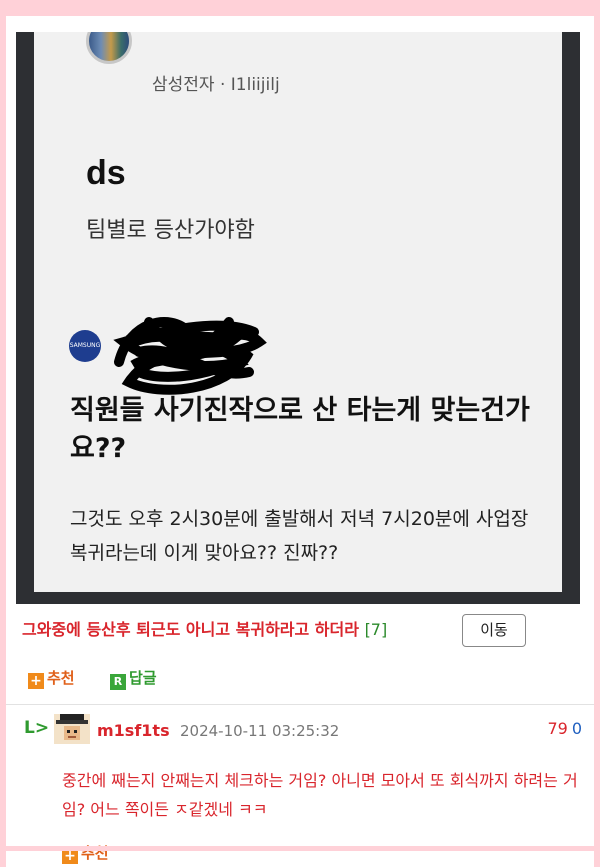  I want to click on recommend-button: + 추천, so click(51, 678).